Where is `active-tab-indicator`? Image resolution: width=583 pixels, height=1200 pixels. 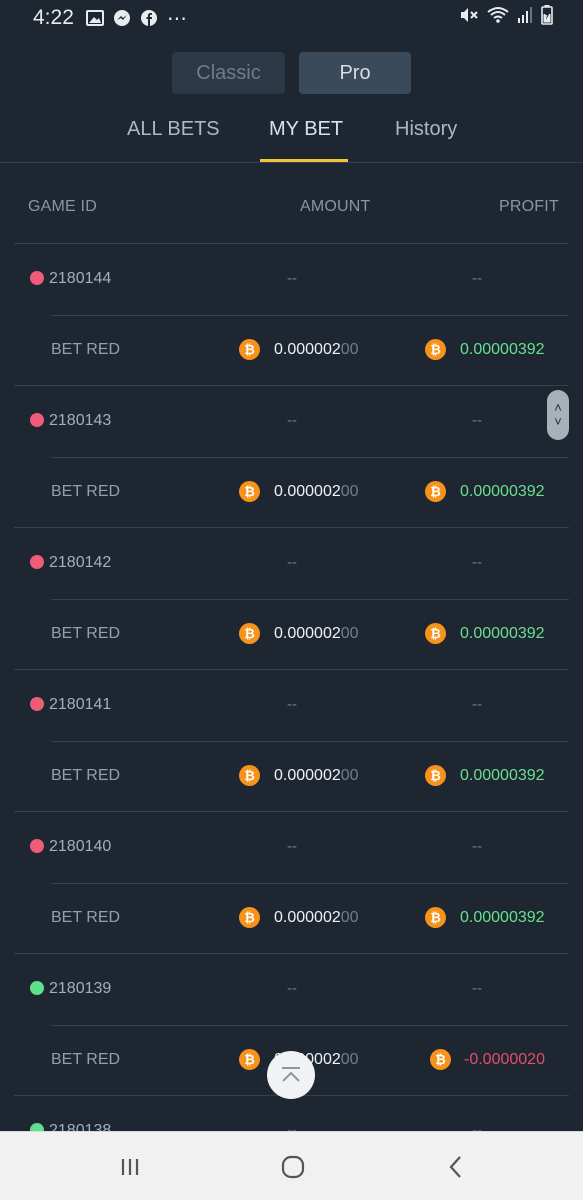
active-tab-indicator is located at coordinates (304, 160).